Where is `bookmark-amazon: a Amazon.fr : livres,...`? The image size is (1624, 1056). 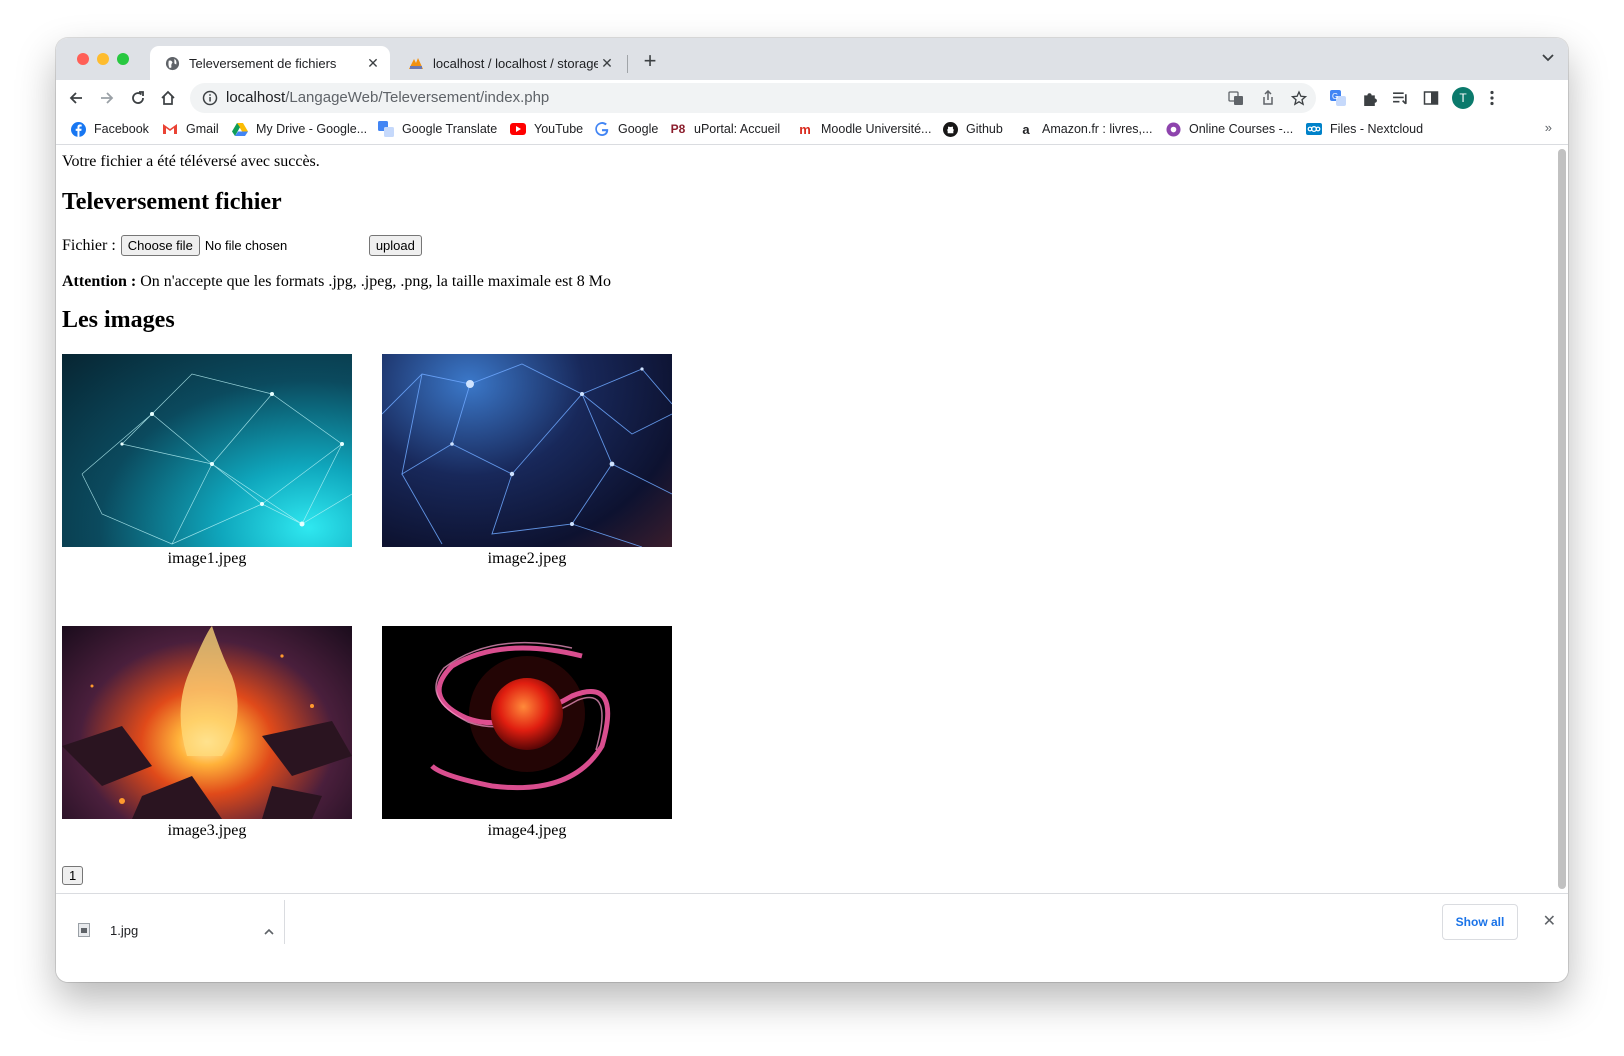 bookmark-amazon: a Amazon.fr : livres,... is located at coordinates (1085, 129).